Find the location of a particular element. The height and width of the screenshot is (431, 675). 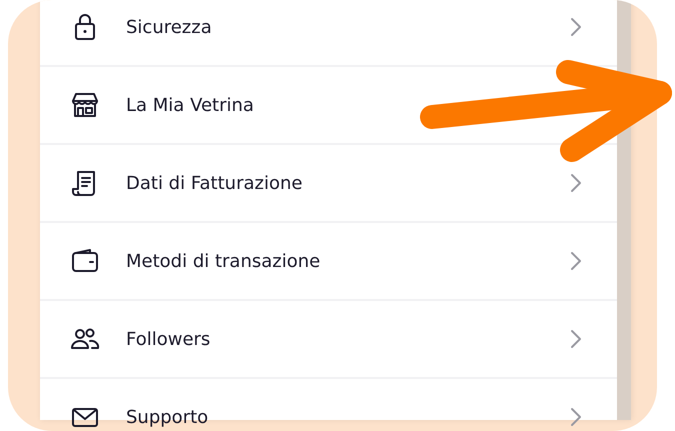

menu-item: Sicurezza is located at coordinates (328, 33).